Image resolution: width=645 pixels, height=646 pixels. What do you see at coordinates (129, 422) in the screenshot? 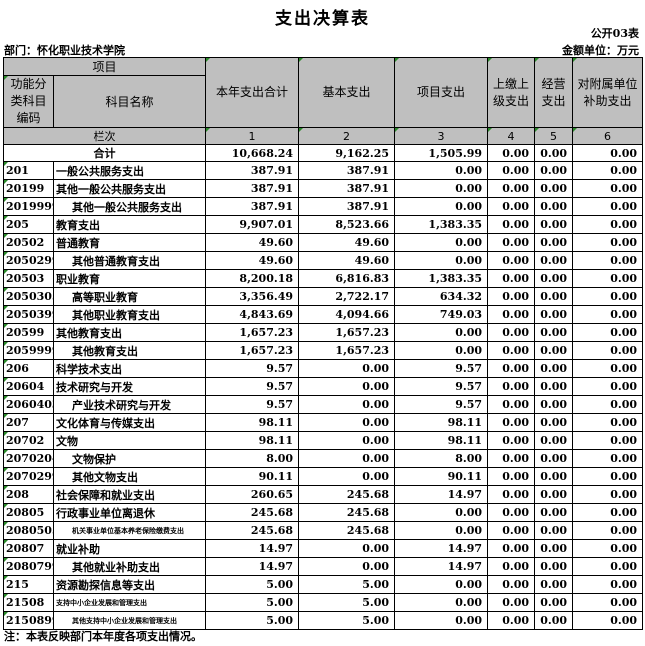
I see `subject-name: 文化体育与传媒支出` at bounding box center [129, 422].